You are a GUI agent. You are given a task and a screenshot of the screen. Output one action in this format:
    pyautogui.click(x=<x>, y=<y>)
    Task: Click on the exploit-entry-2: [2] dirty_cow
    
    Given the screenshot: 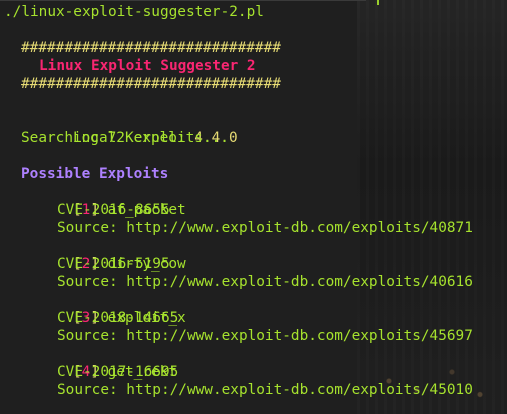 What is the action you would take?
    pyautogui.click(x=103, y=254)
    